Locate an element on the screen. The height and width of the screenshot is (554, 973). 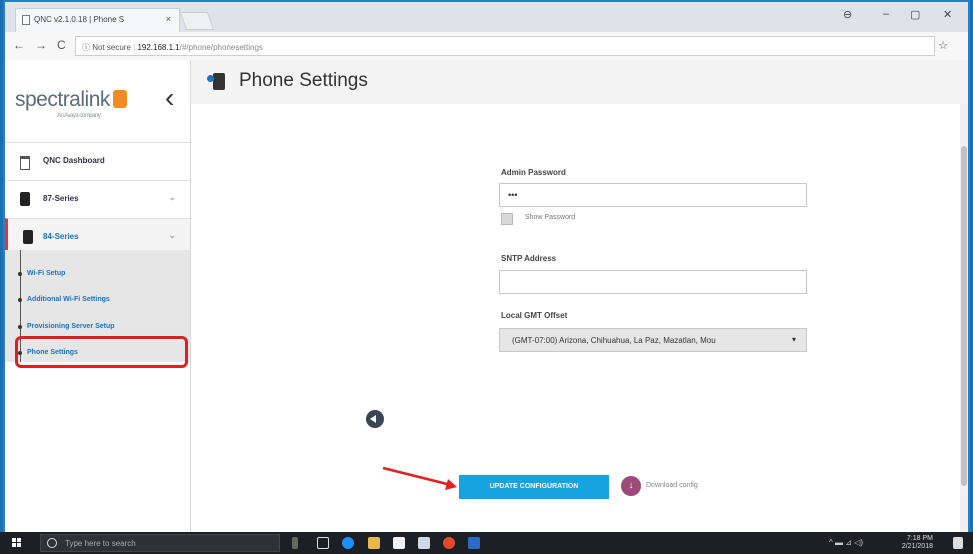
sntp-address-label: SNTP Address is located at coordinates (529, 258).